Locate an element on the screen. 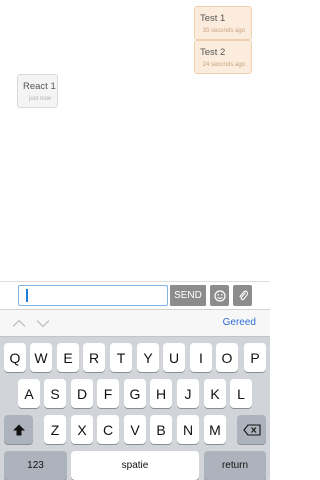  backspace-key is located at coordinates (251, 429).